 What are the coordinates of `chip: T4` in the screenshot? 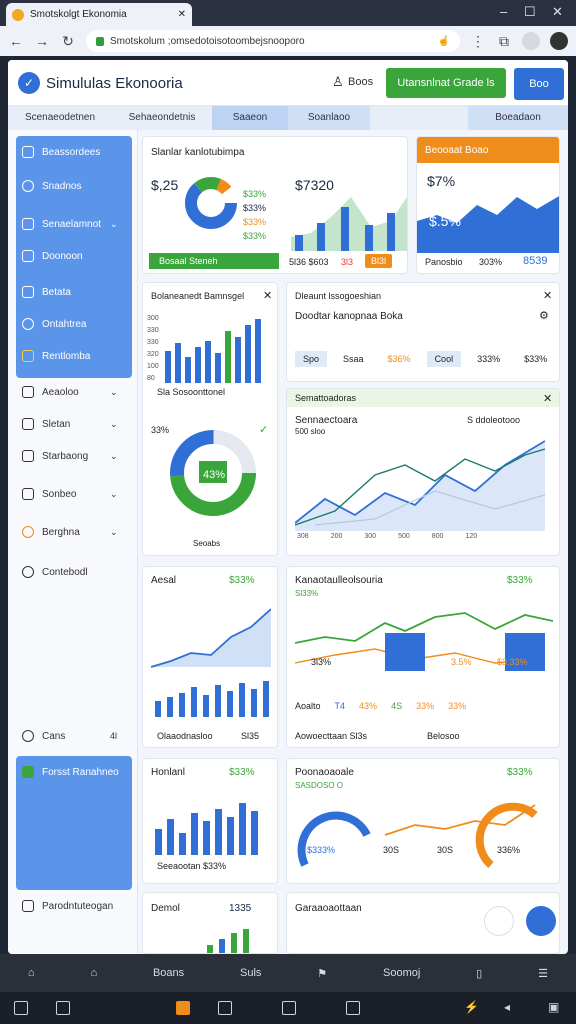 It's located at (340, 706).